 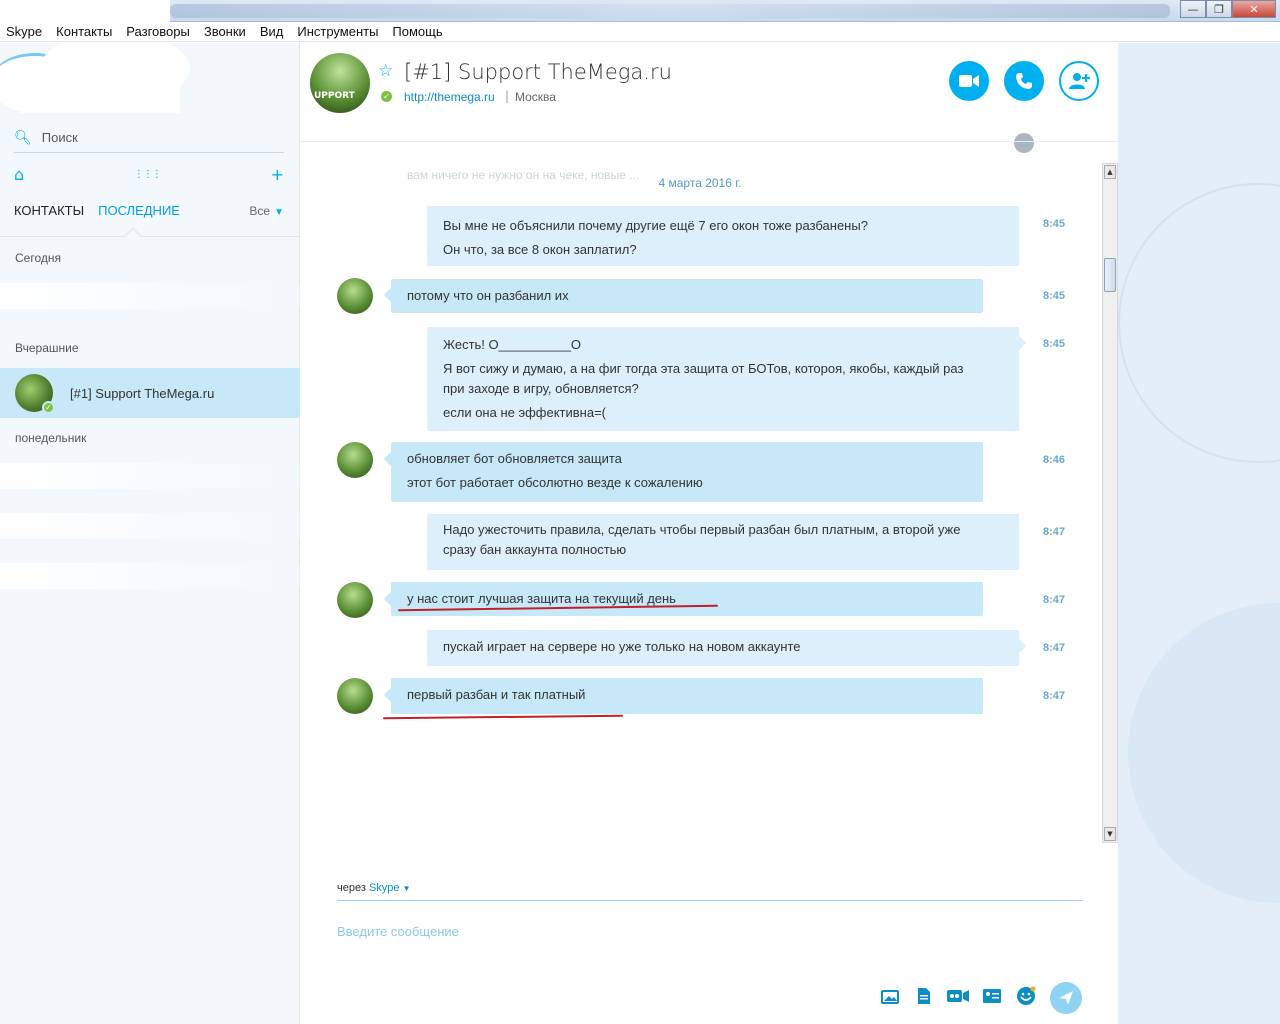 What do you see at coordinates (700, 183) in the screenshot?
I see `date-separator: 4 марта 2016 г.` at bounding box center [700, 183].